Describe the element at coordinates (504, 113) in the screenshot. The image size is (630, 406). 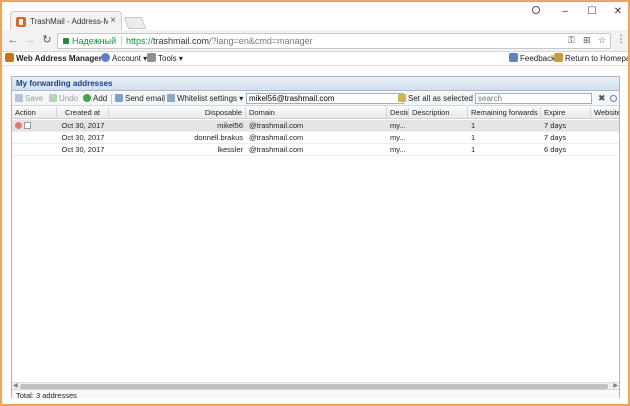
I see `column-remaining-forwards: Remaining forwards` at that location.